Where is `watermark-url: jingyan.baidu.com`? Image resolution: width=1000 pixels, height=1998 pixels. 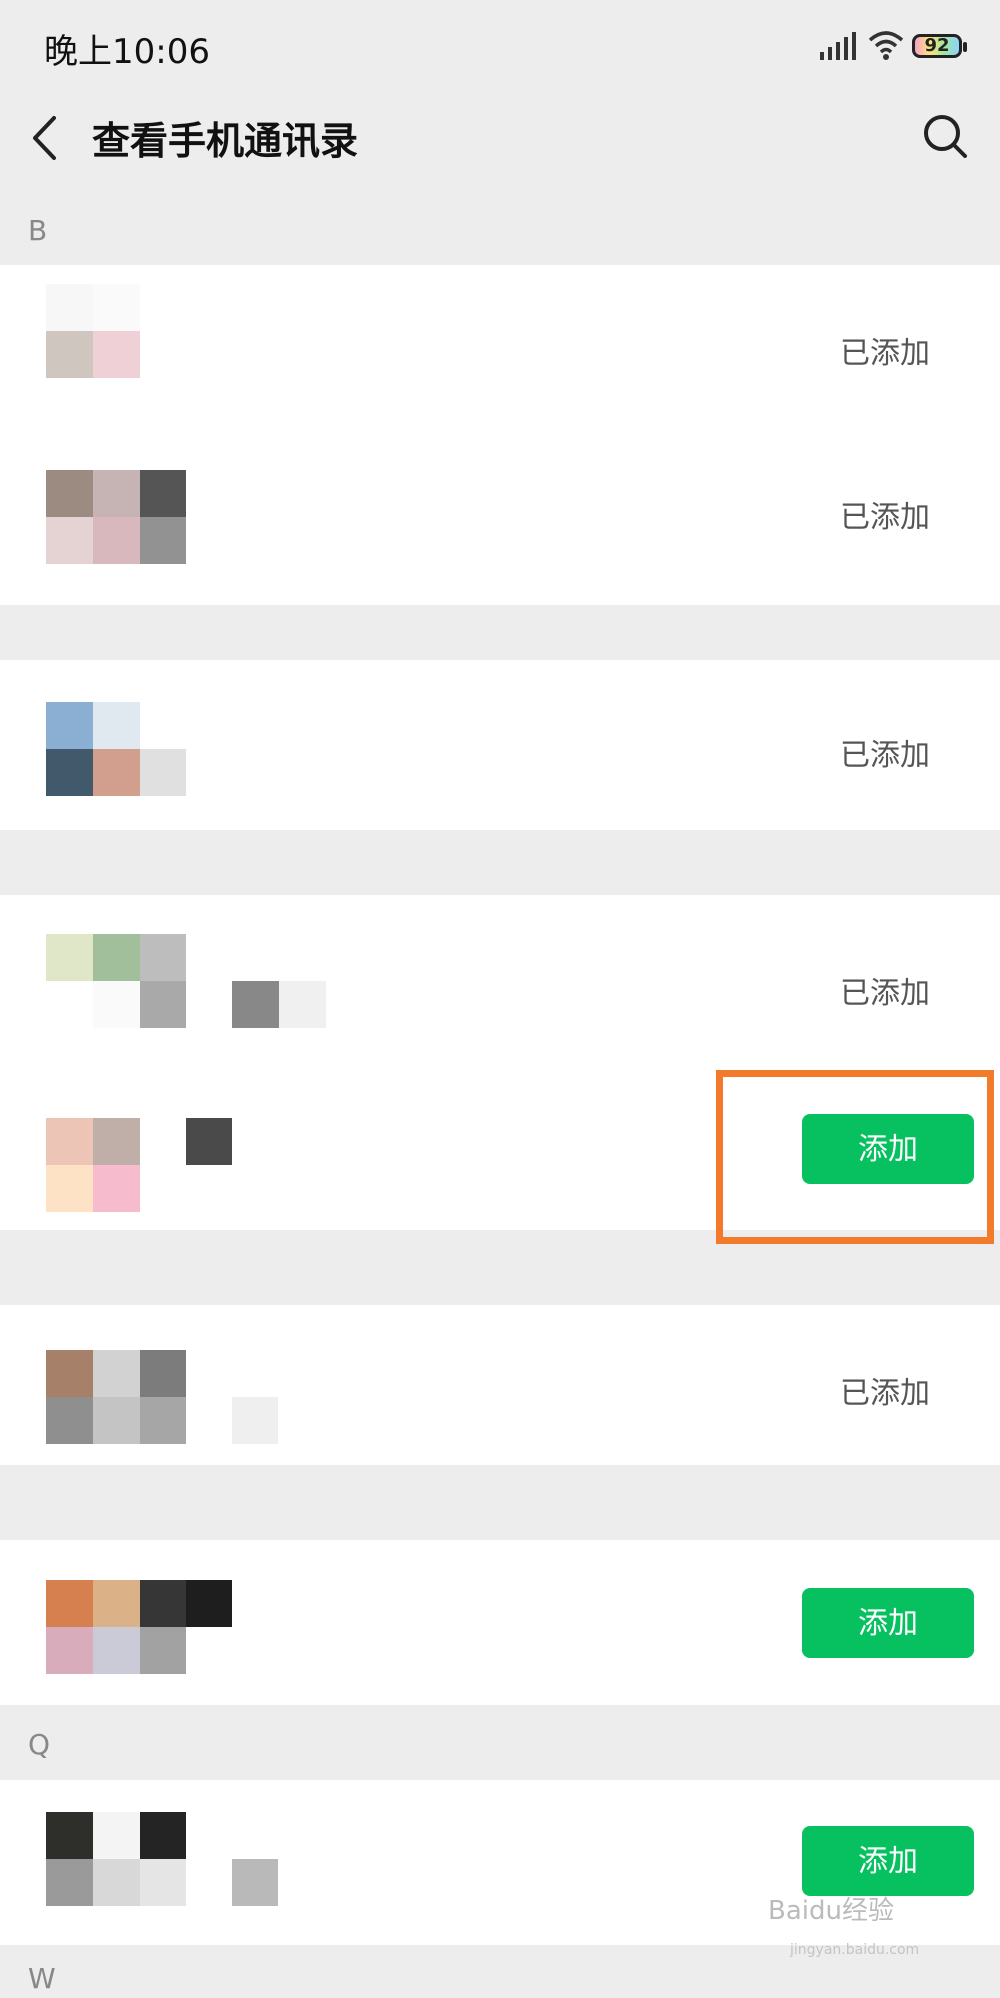 watermark-url: jingyan.baidu.com is located at coordinates (855, 1950).